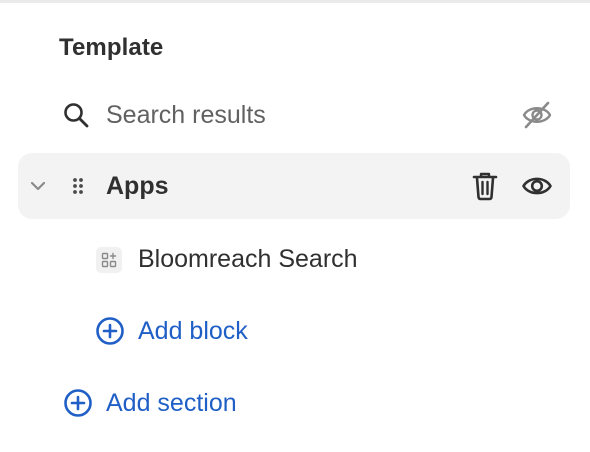 This screenshot has width=590, height=452. Describe the element at coordinates (193, 330) in the screenshot. I see `add-block-label: Add block` at that location.